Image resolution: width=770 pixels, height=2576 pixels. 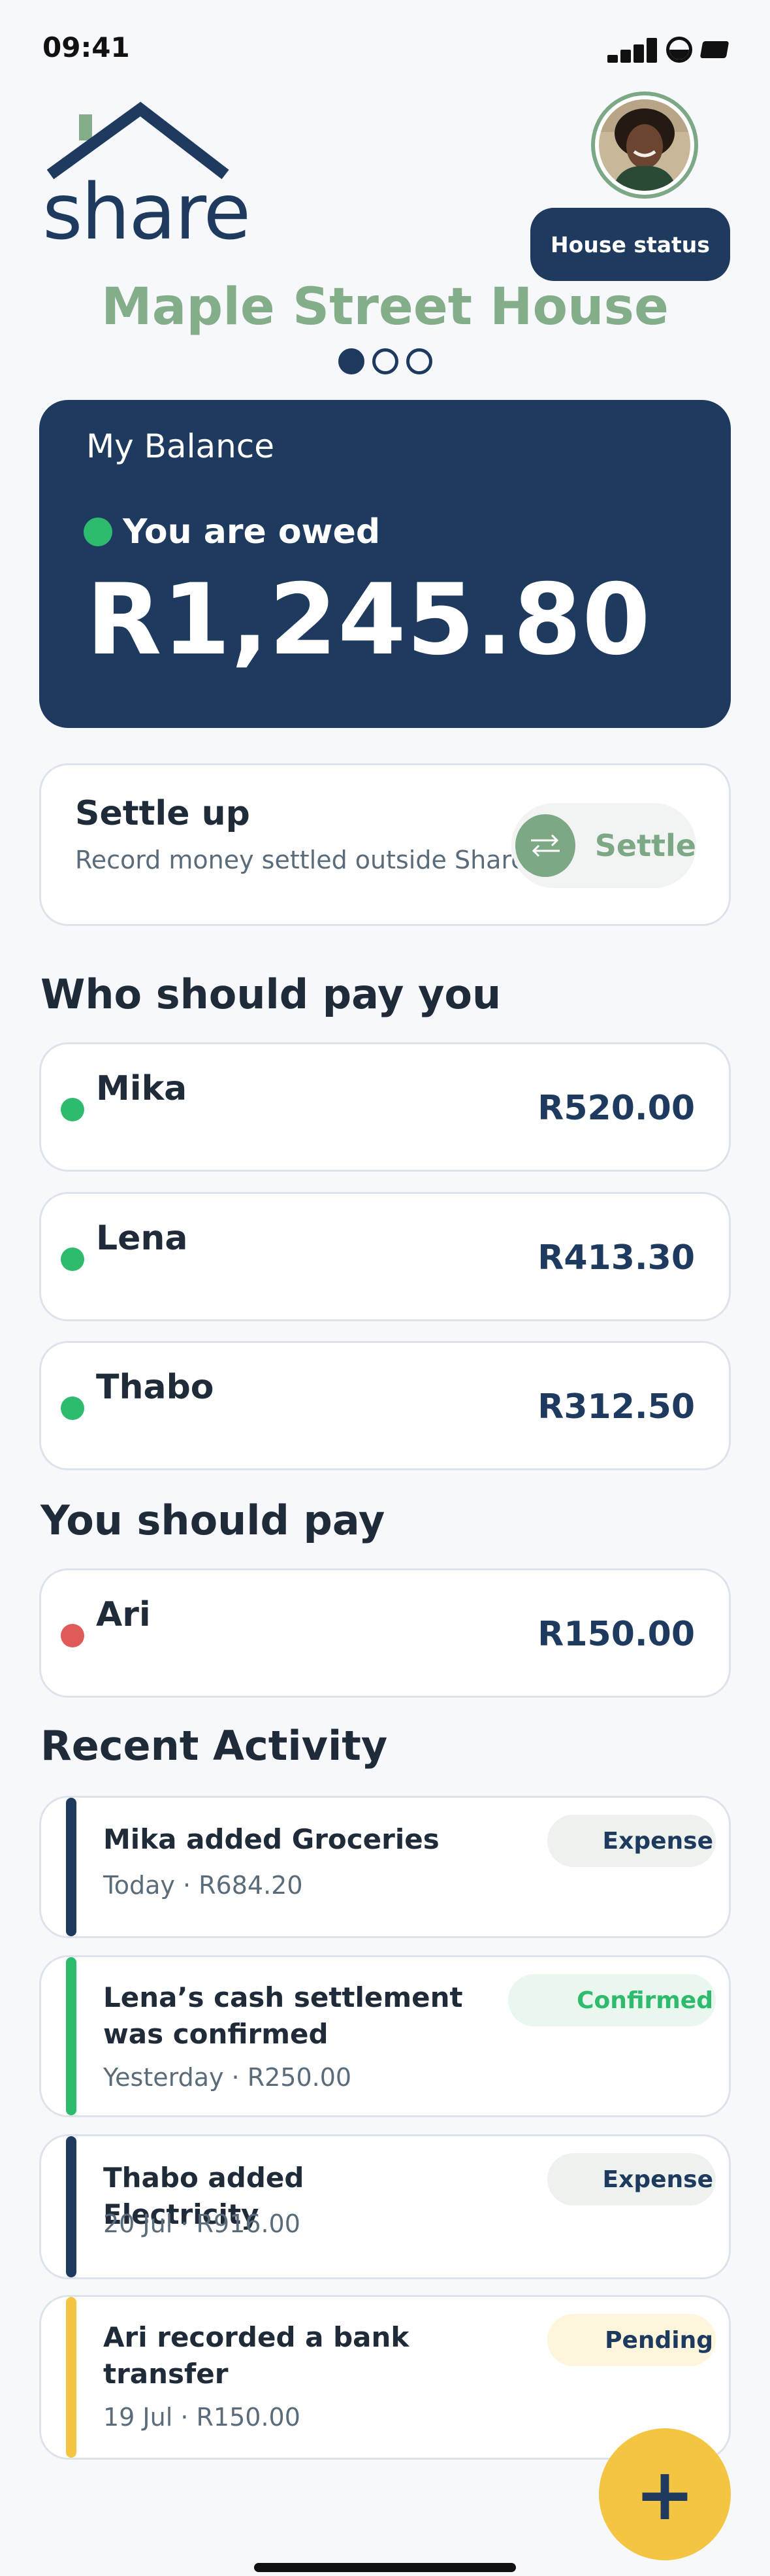 I want to click on balance-card: My Balance You are owed R1,245.80, so click(x=385, y=564).